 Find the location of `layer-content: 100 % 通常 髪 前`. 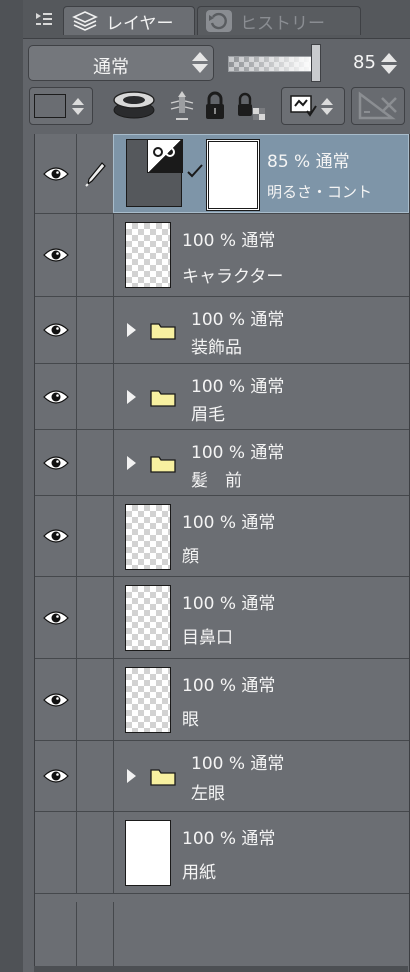

layer-content: 100 % 通常 髪 前 is located at coordinates (261, 462).